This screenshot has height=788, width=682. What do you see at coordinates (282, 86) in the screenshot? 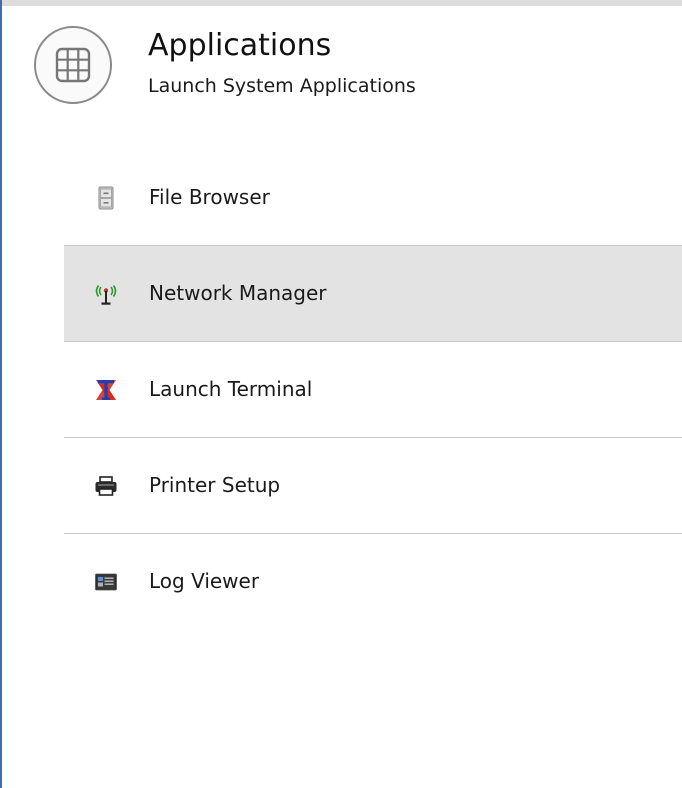
I see `page-subtitle: Launch System Applications` at bounding box center [282, 86].